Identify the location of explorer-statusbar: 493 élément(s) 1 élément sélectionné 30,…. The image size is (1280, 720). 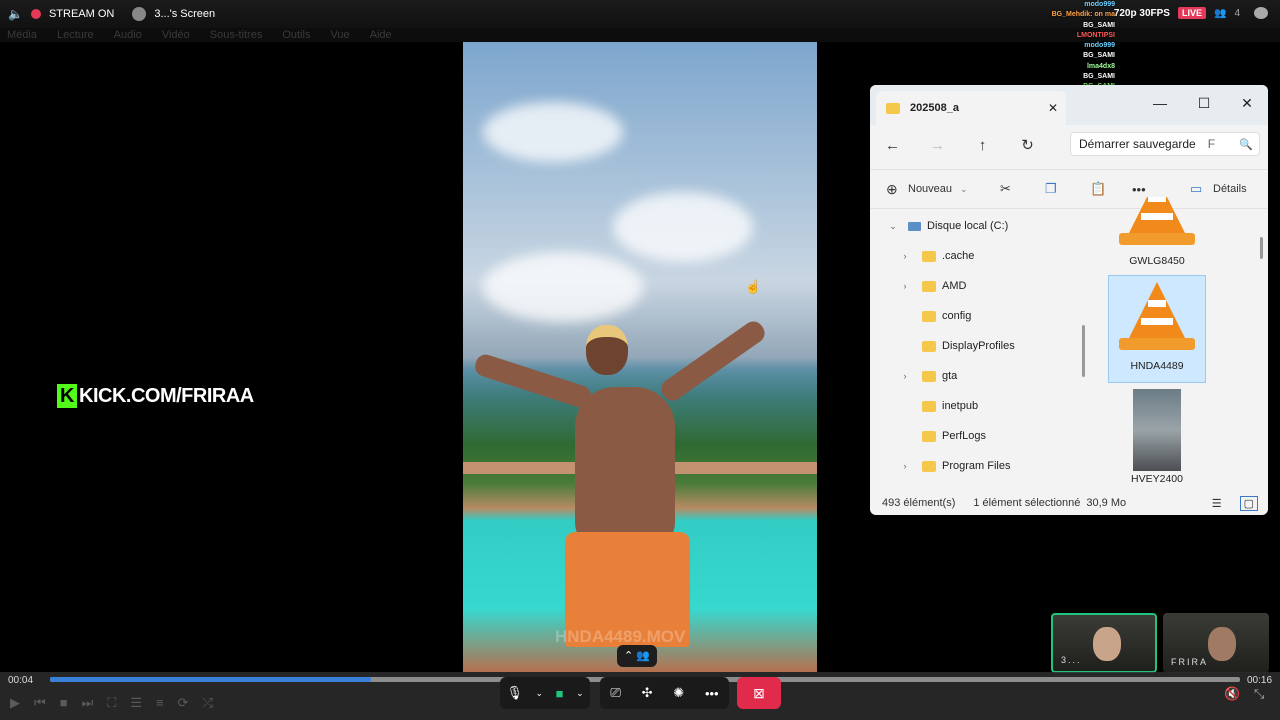
(1069, 503).